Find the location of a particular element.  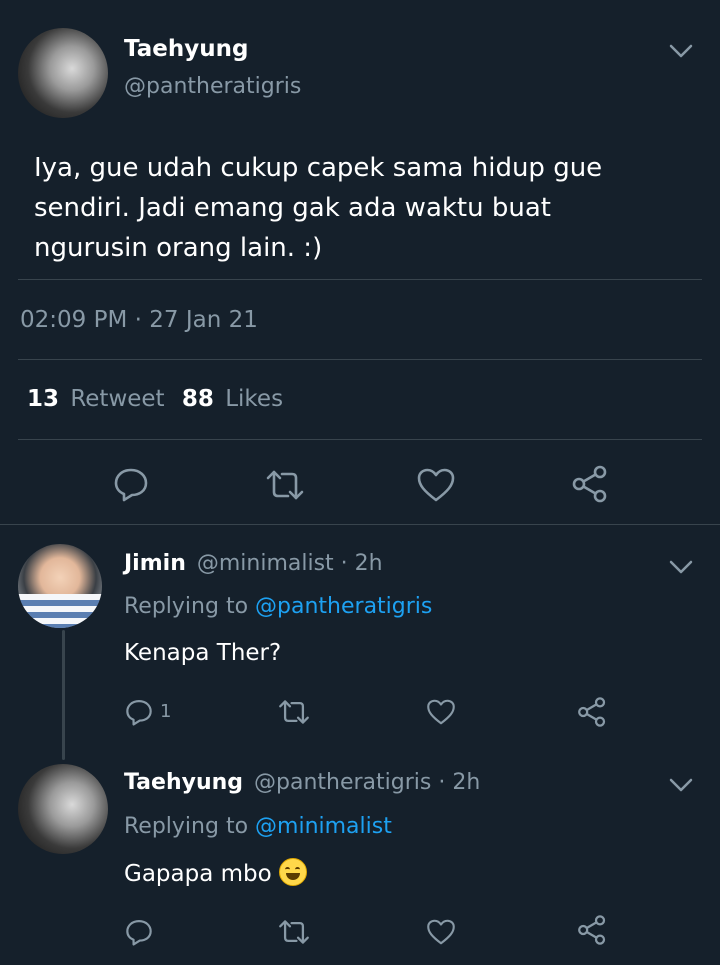

reply-text-row: Gapapa mbo is located at coordinates (216, 872).